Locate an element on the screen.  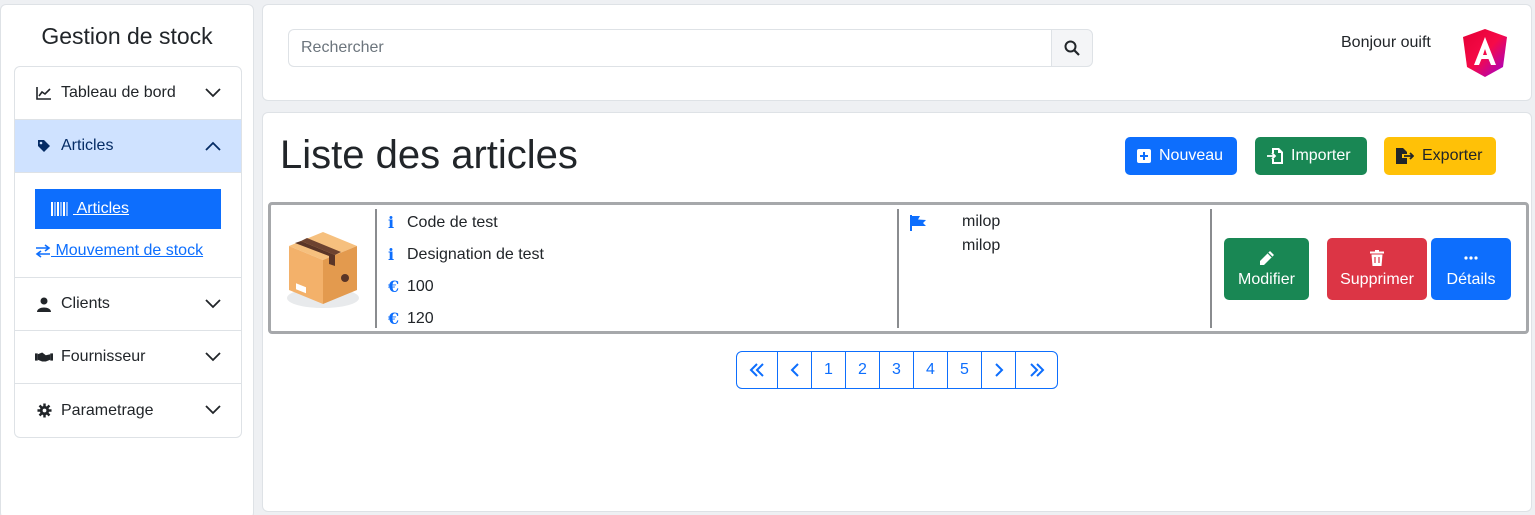
file-import-icon is located at coordinates (1275, 156).